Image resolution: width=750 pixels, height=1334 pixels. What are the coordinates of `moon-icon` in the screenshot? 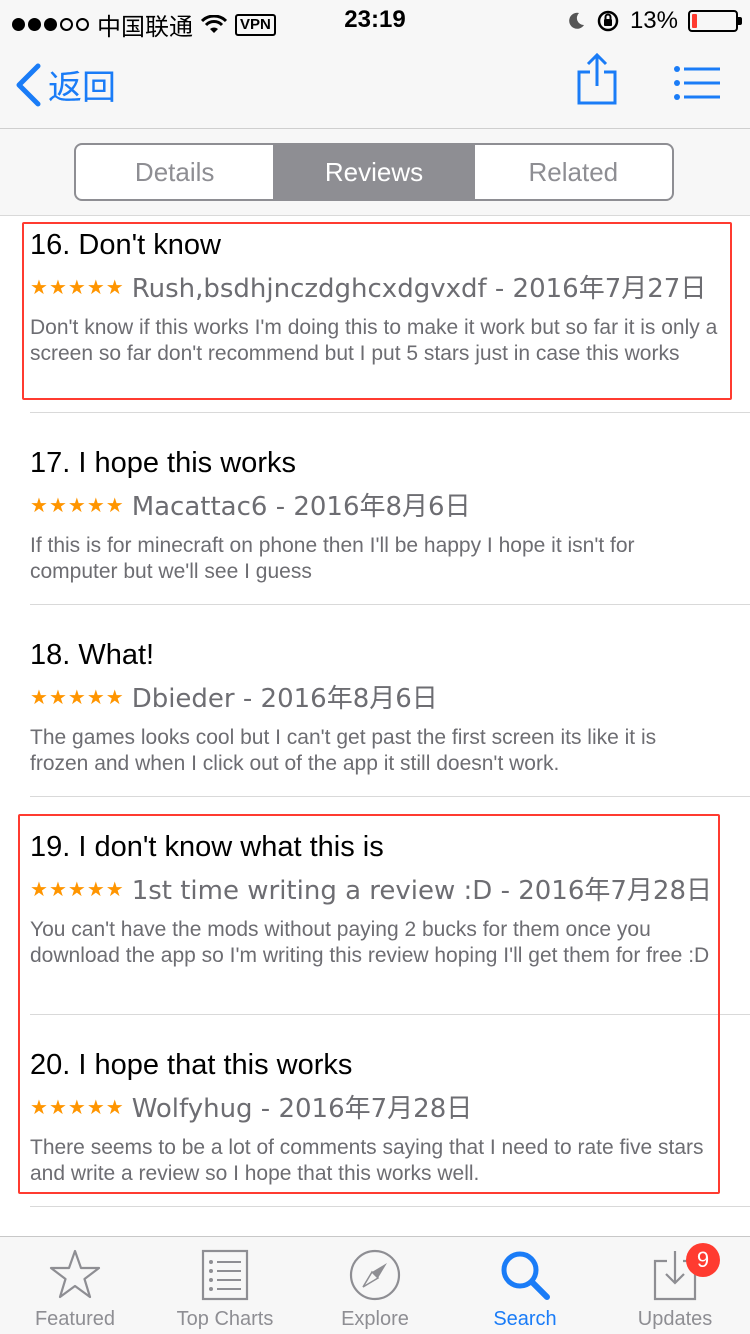 It's located at (576, 20).